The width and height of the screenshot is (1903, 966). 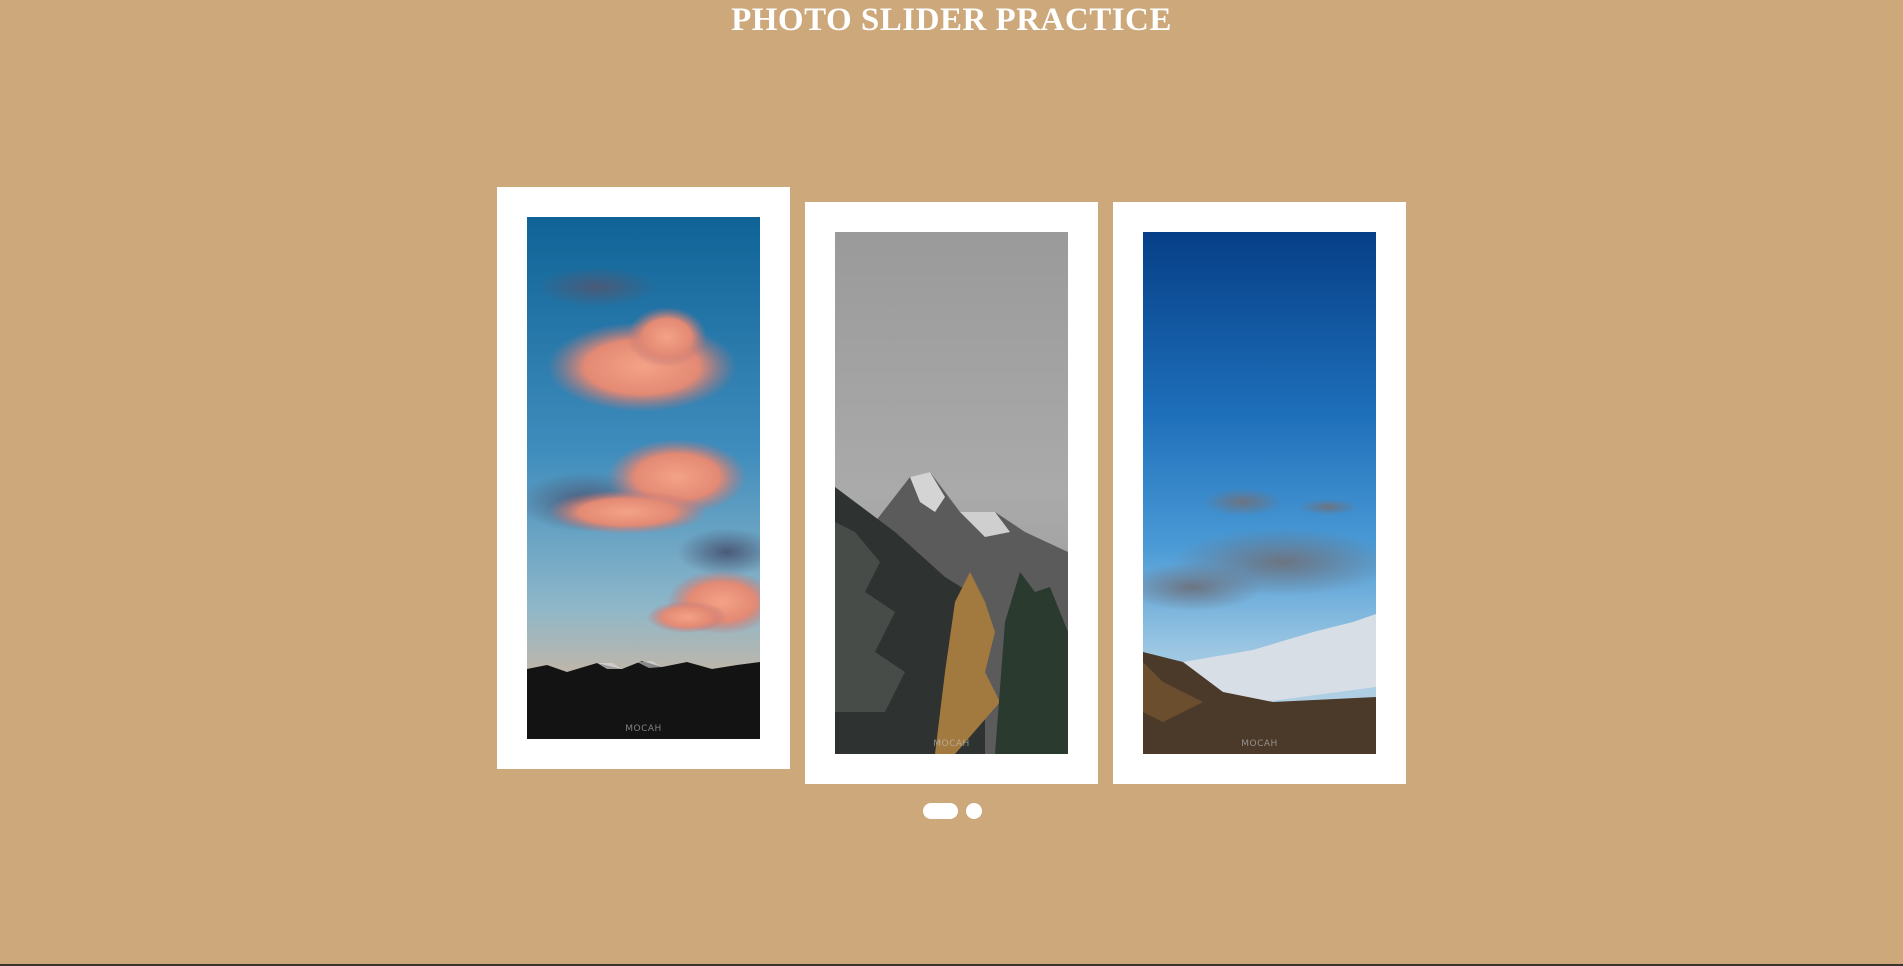 I want to click on misty-mountain-photo: MOCAH, so click(x=951, y=493).